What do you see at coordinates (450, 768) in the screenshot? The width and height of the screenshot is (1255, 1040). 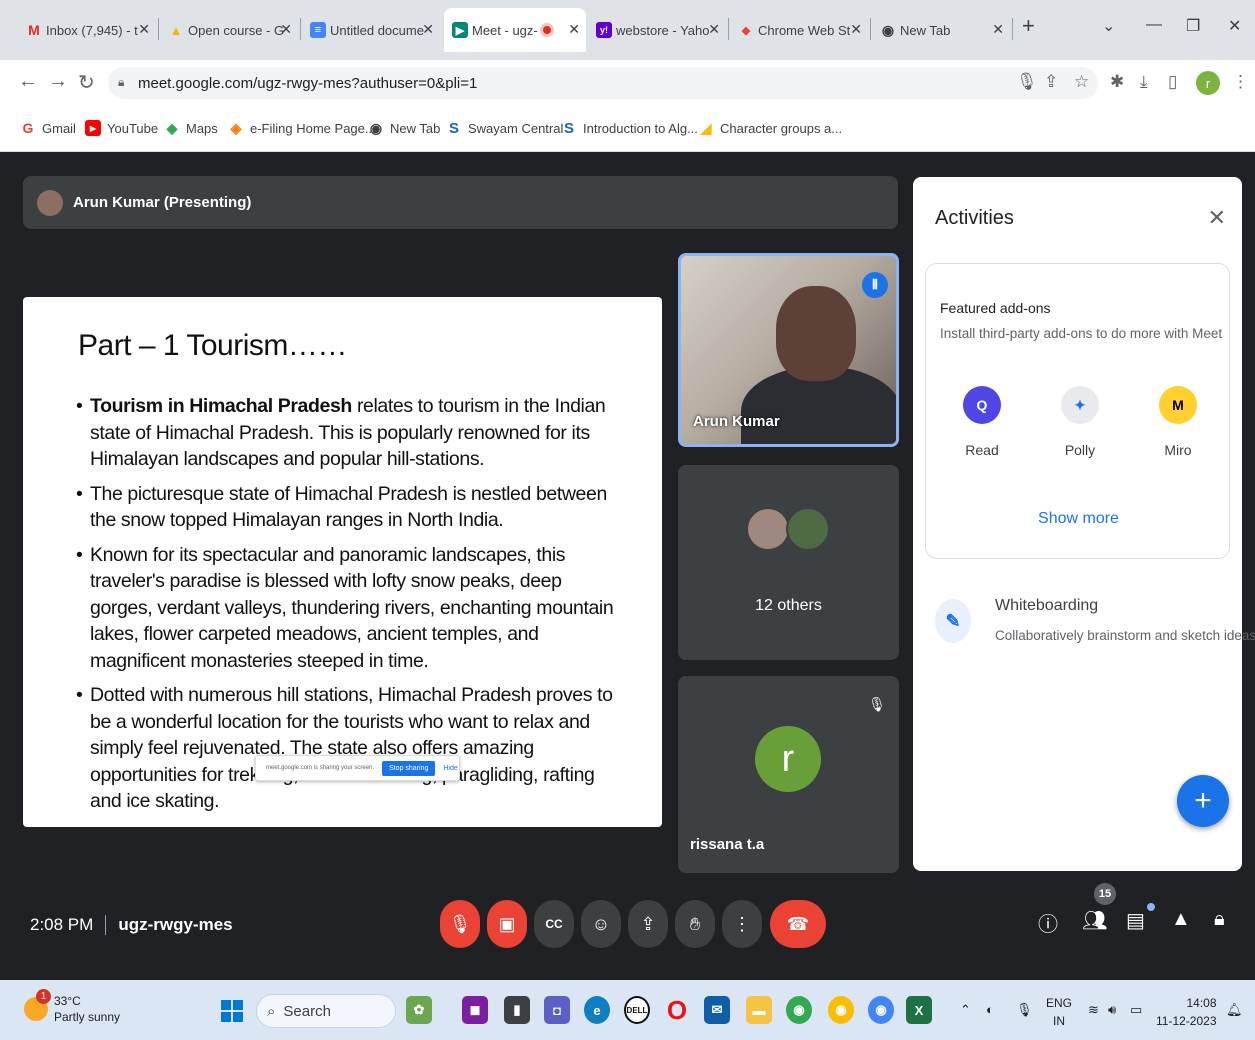 I see `hide-notice-button: Hide` at bounding box center [450, 768].